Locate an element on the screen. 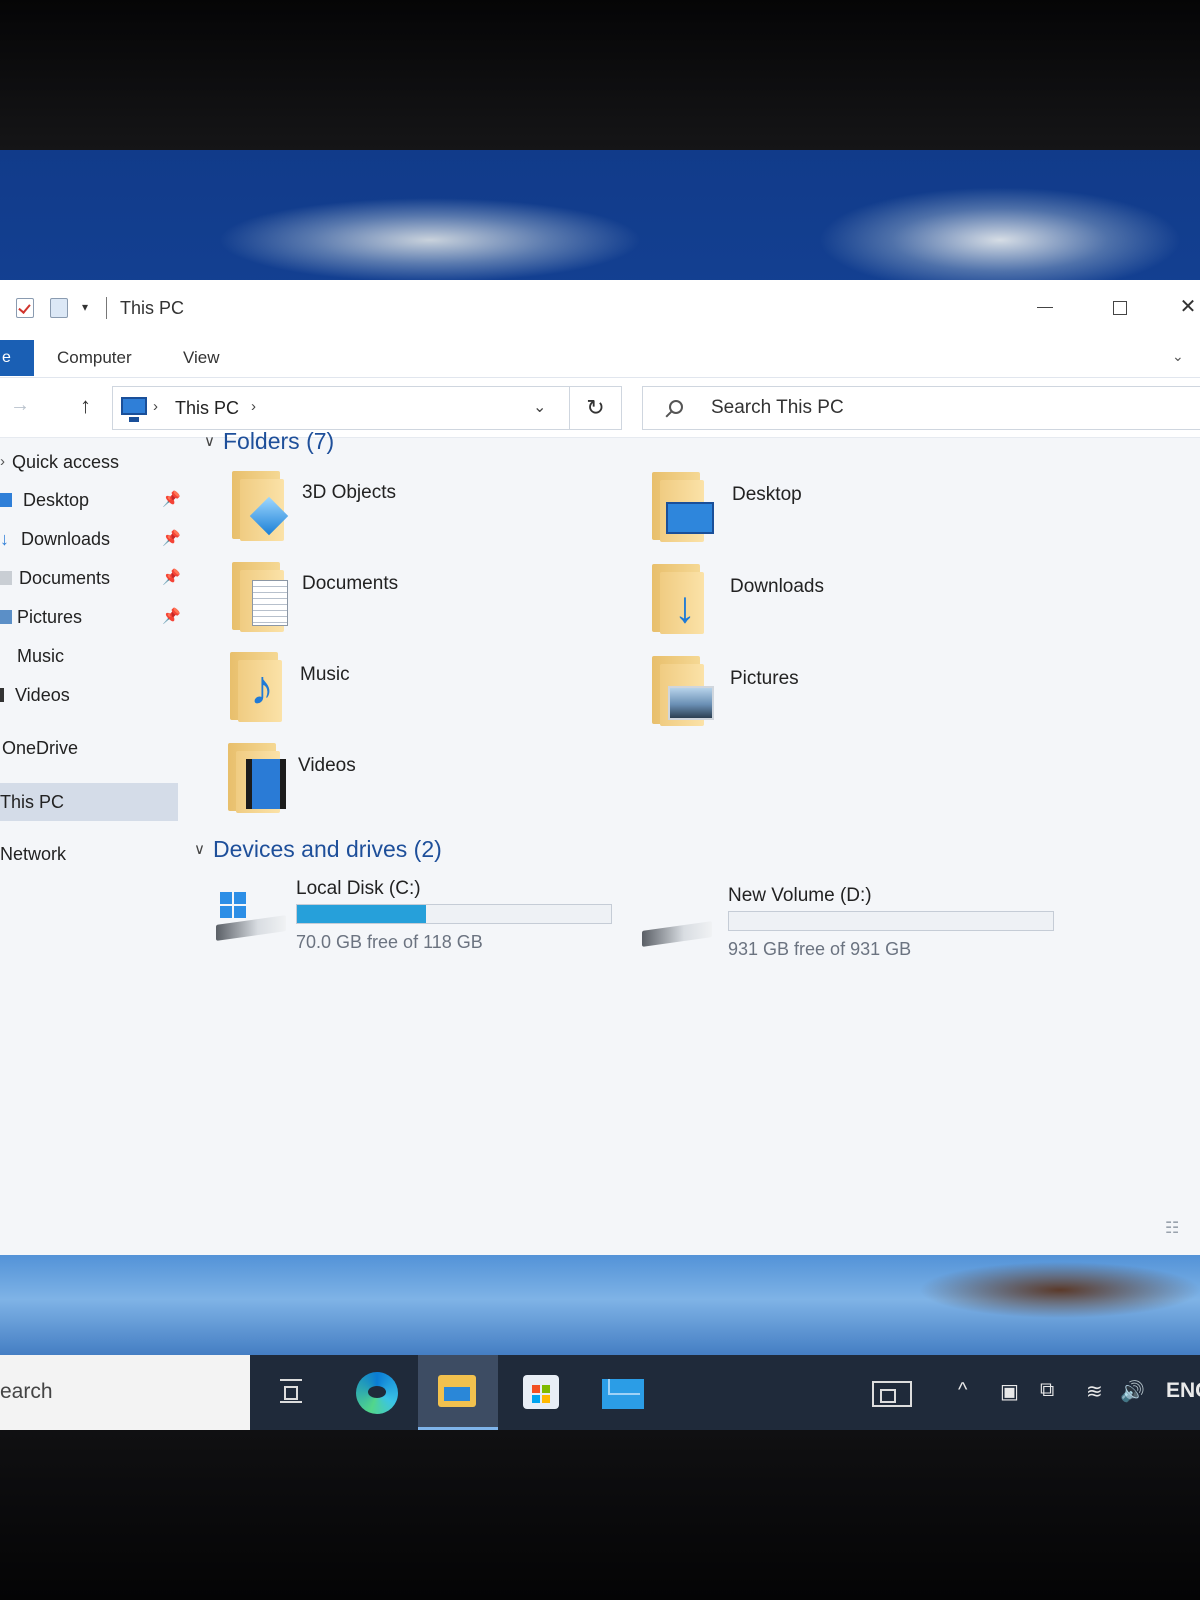  pictures-icon is located at coordinates (6, 617).